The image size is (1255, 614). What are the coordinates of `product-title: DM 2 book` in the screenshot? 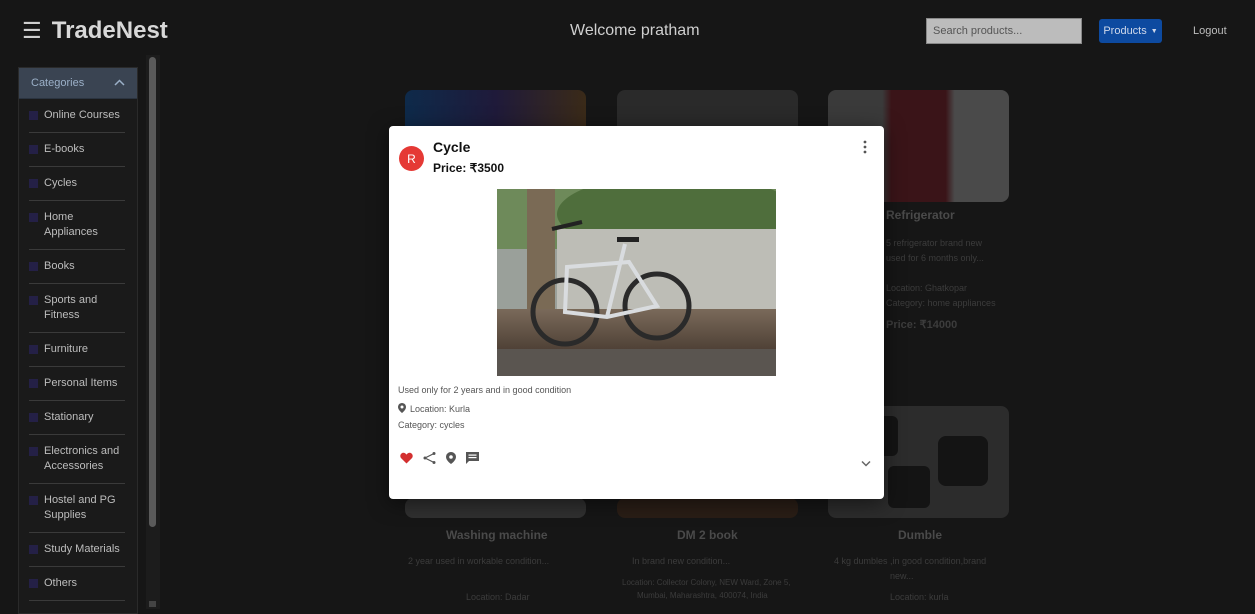 It's located at (707, 535).